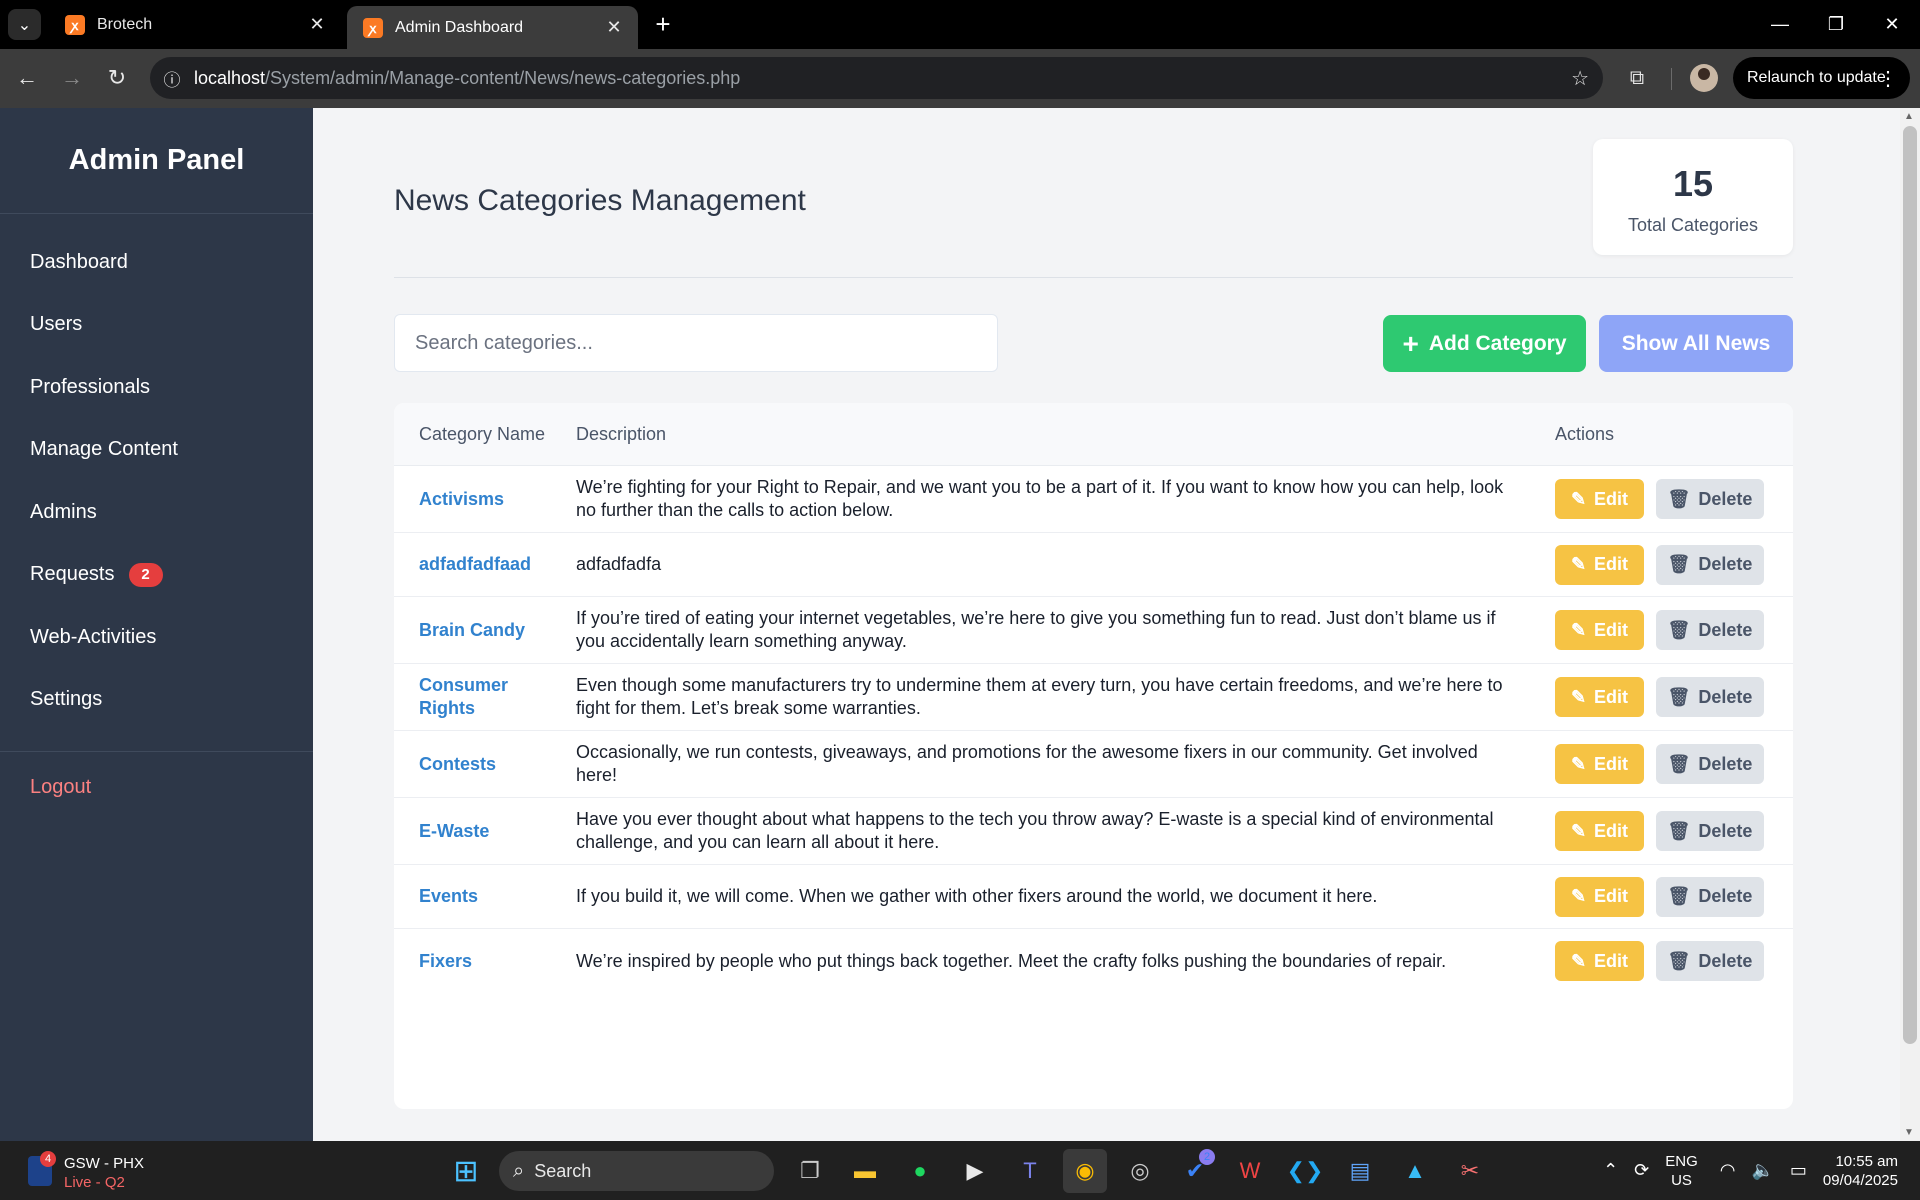  I want to click on page-scrollbar: ▲ ▼, so click(1910, 624).